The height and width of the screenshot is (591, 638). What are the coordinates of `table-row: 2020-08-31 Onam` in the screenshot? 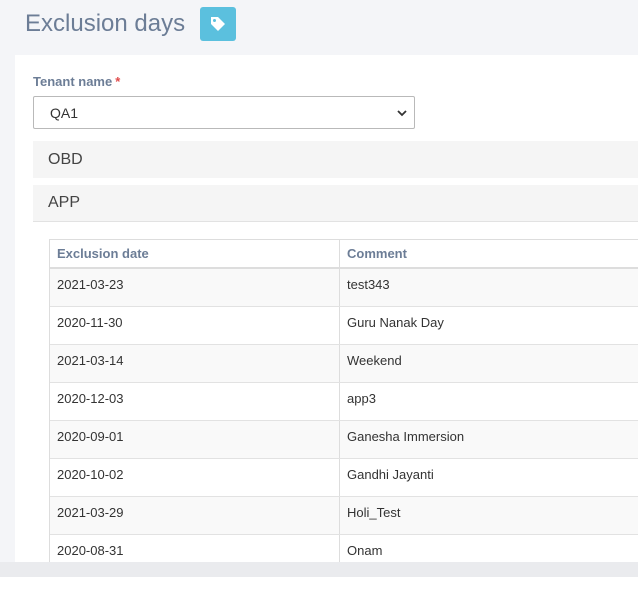 It's located at (344, 548).